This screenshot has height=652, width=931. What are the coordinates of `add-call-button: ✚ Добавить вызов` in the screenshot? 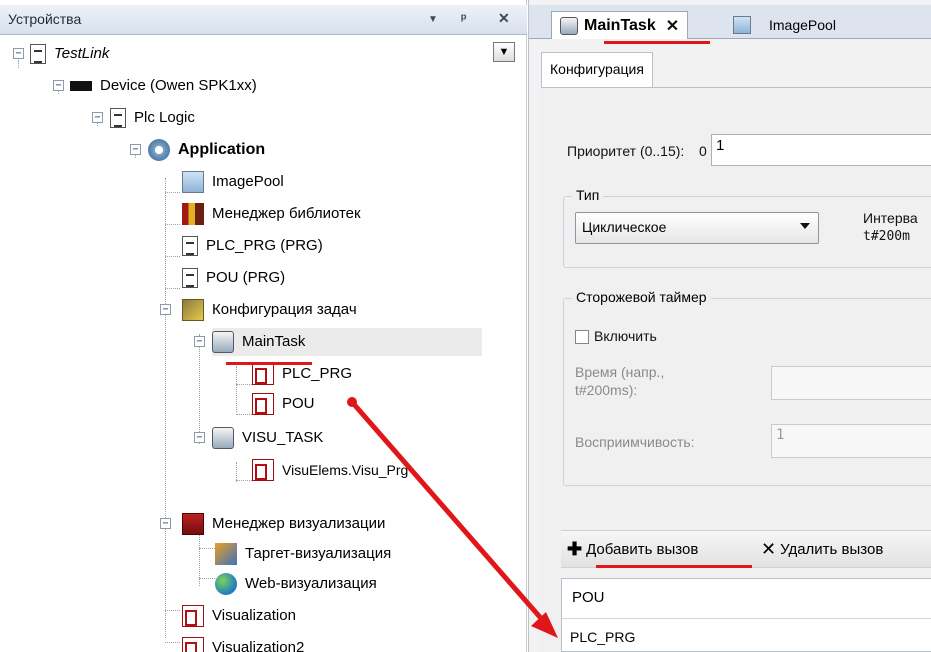 It's located at (632, 549).